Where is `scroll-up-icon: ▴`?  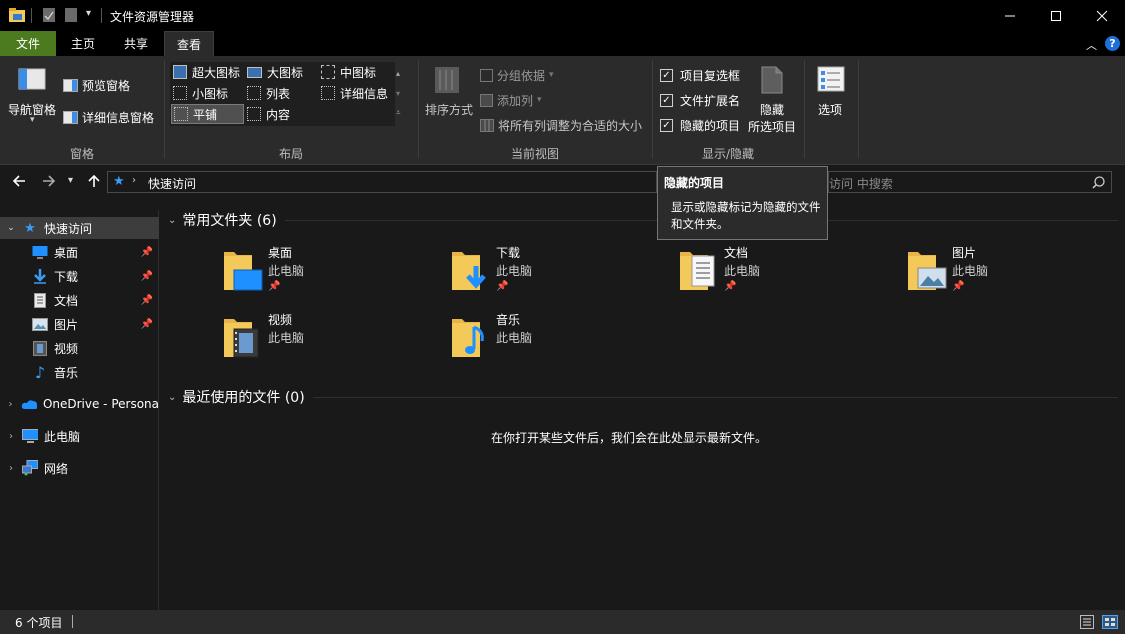
scroll-up-icon: ▴ is located at coordinates (398, 73).